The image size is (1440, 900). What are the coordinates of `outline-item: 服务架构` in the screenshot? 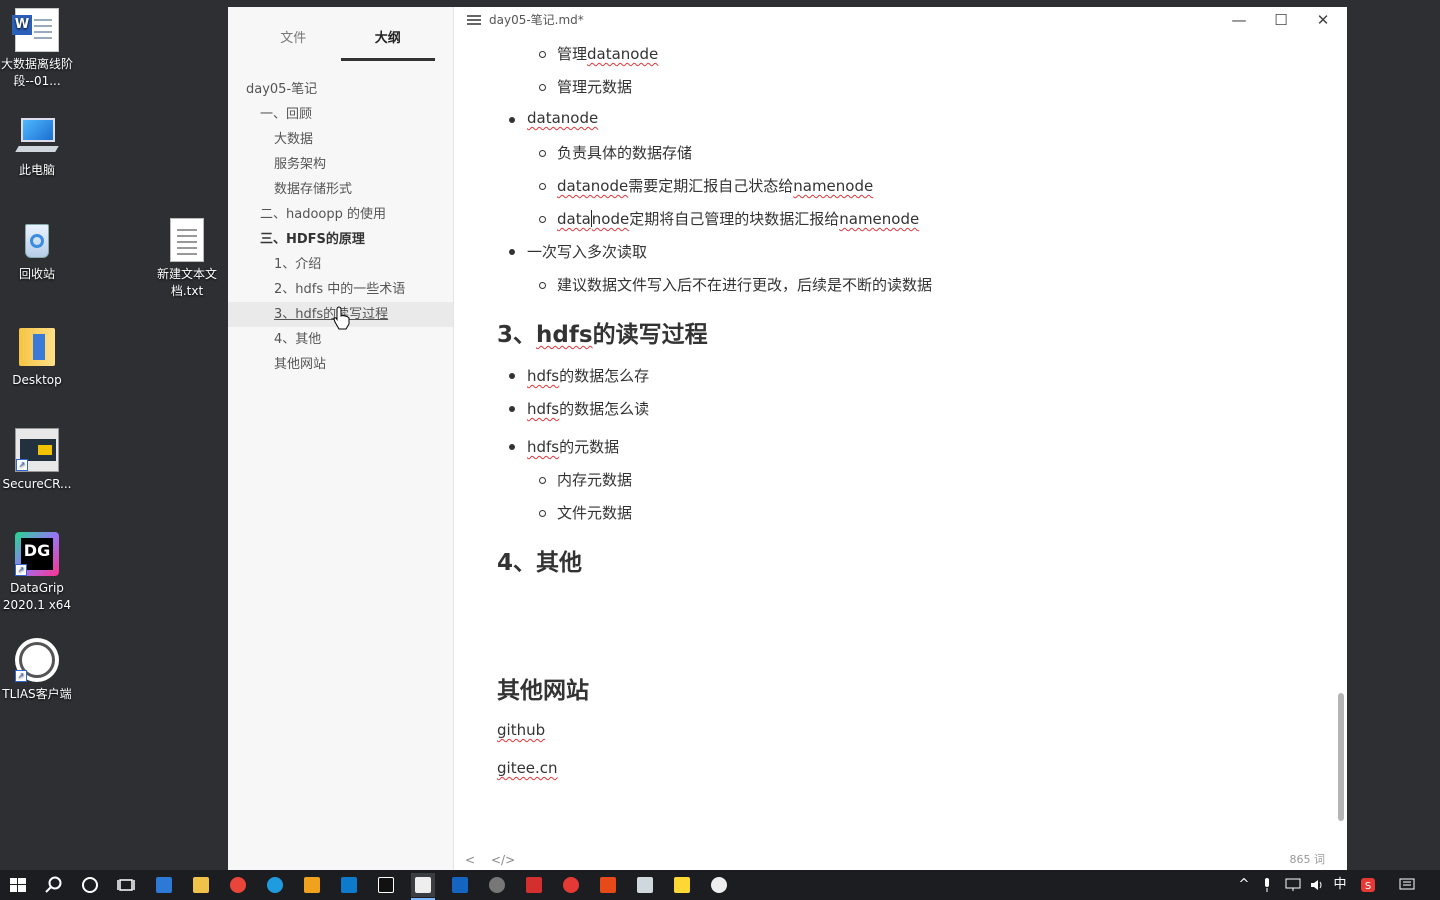 It's located at (340, 164).